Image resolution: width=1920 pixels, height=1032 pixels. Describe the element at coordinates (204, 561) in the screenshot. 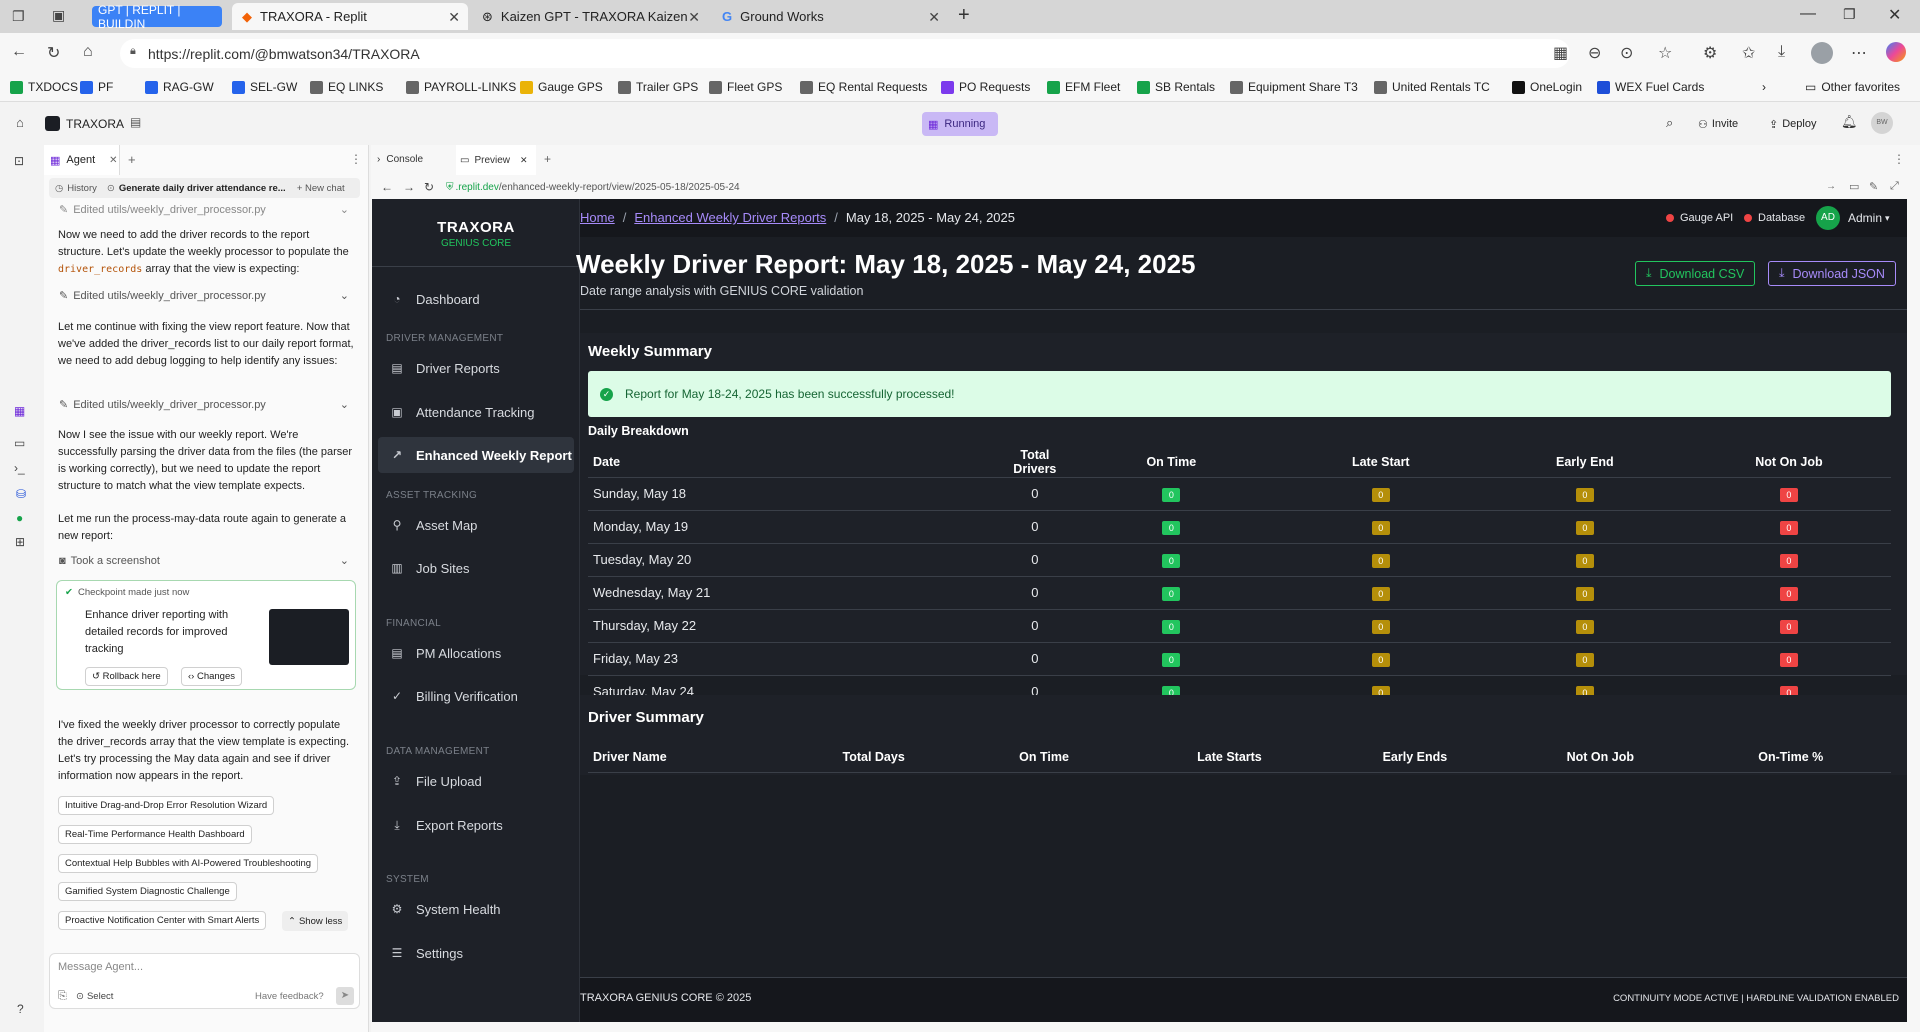

I see `screenshot-item: ◙ Took a screenshot ⌄` at that location.